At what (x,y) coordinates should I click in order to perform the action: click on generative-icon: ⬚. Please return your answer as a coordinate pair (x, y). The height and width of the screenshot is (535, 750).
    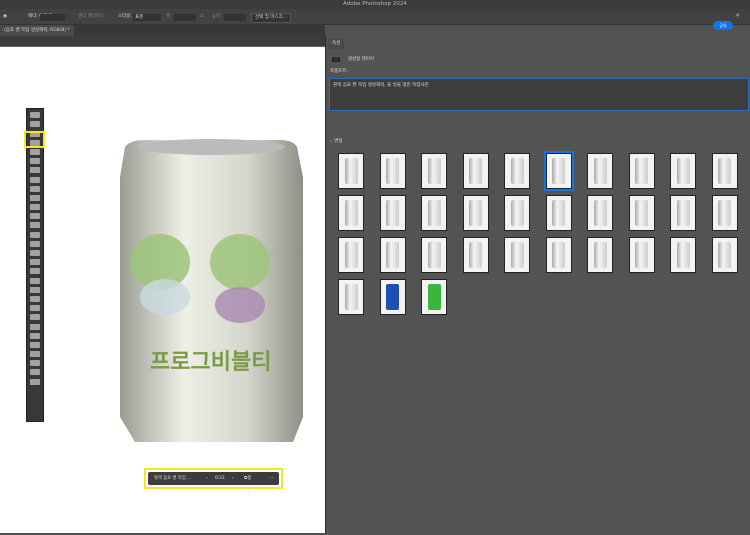
    Looking at the image, I should click on (336, 59).